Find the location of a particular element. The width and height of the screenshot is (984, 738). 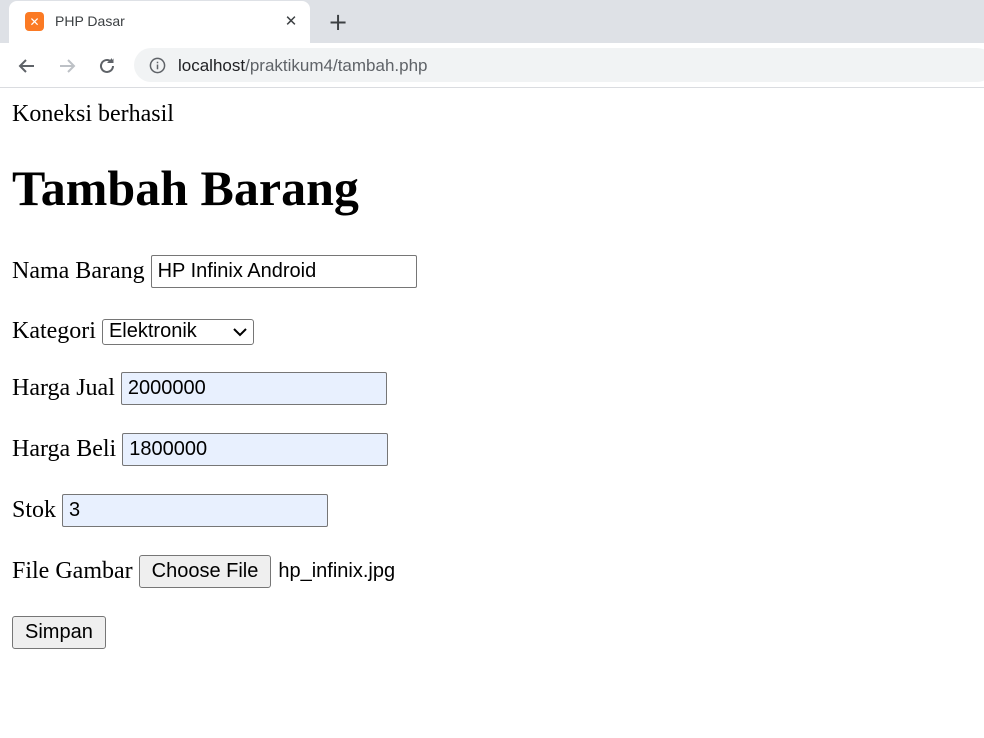

kategori-label: Kategori is located at coordinates (54, 331).